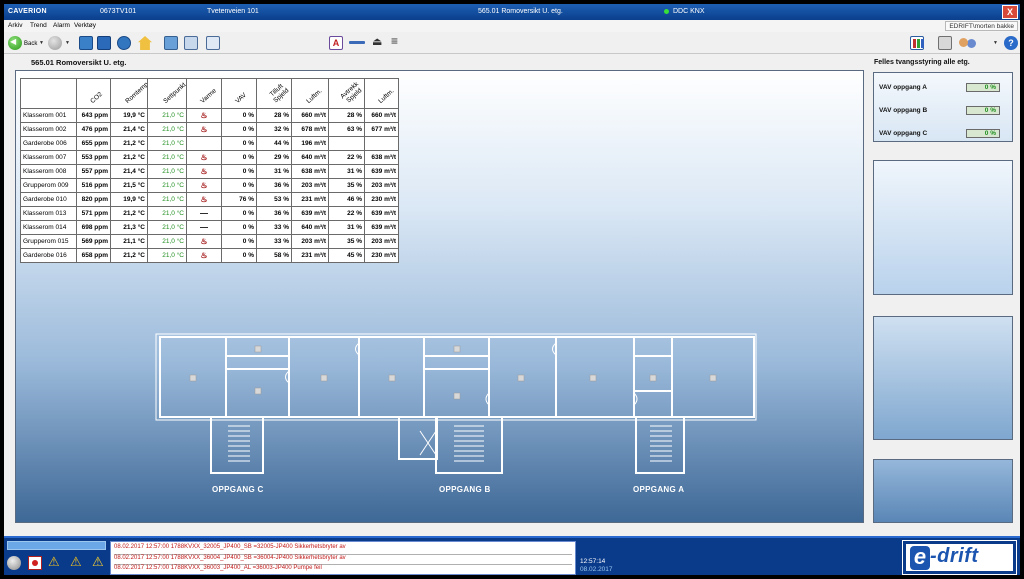 This screenshot has width=1024, height=579. What do you see at coordinates (213, 43) in the screenshot?
I see `trend-chart-icon` at bounding box center [213, 43].